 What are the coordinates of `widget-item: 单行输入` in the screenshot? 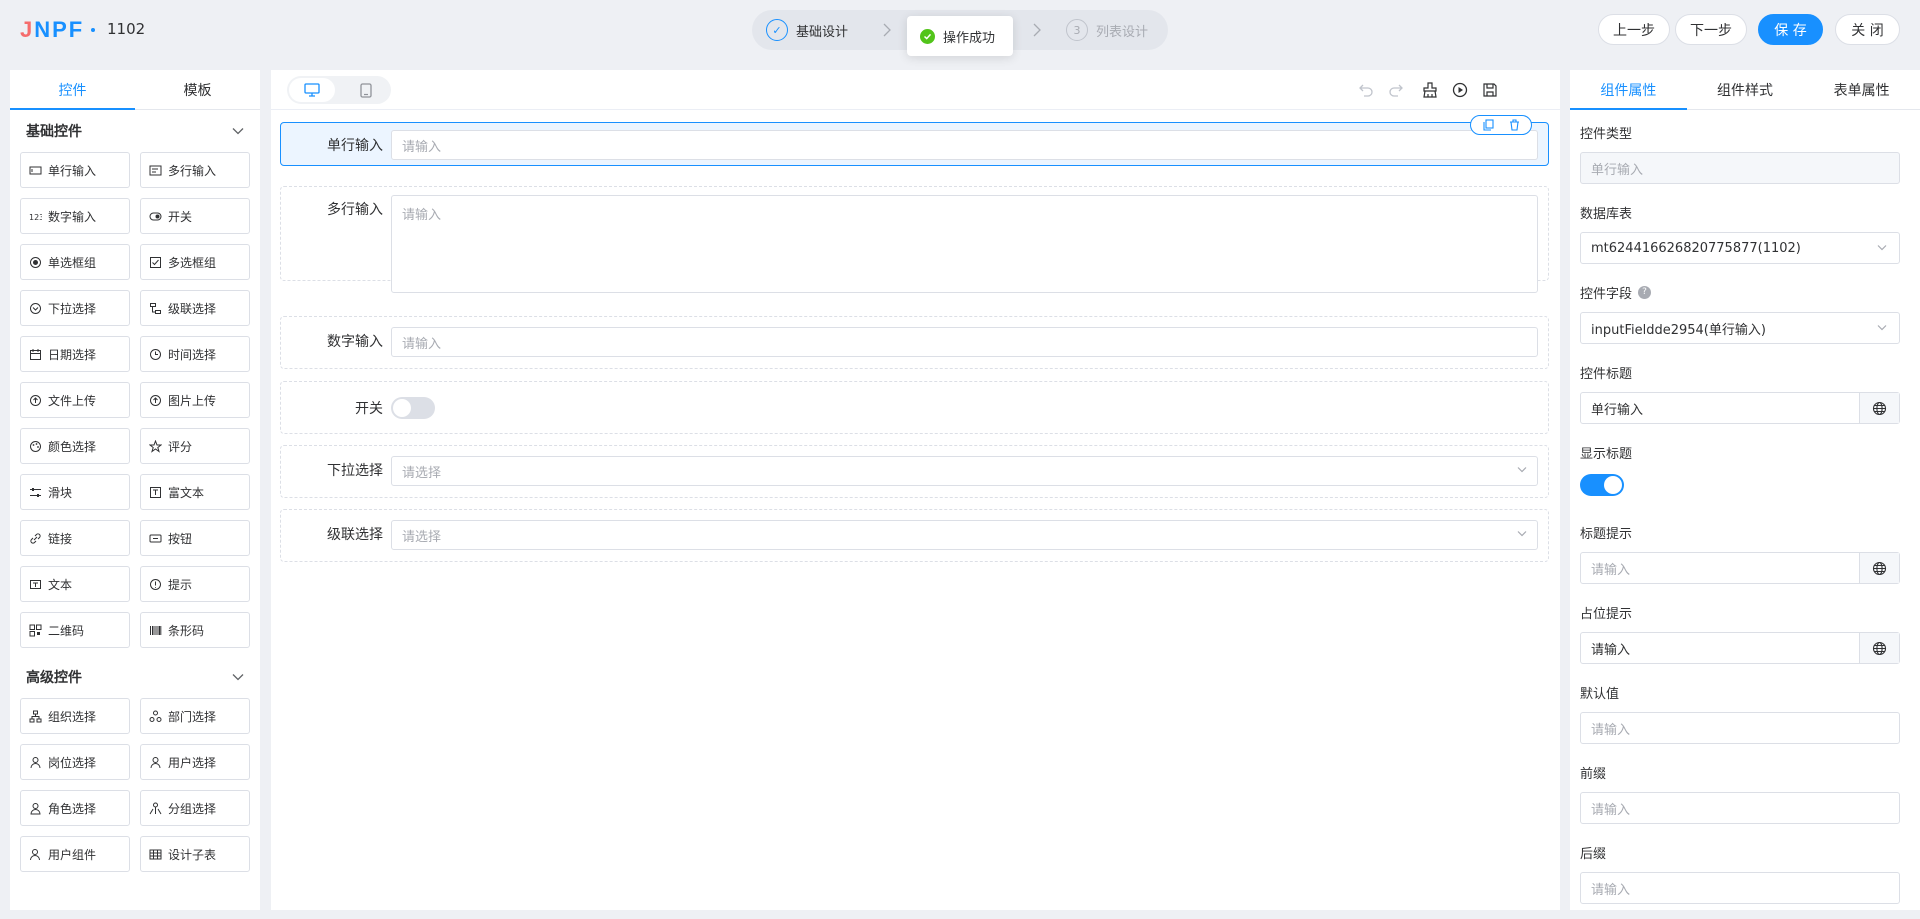 It's located at (75, 170).